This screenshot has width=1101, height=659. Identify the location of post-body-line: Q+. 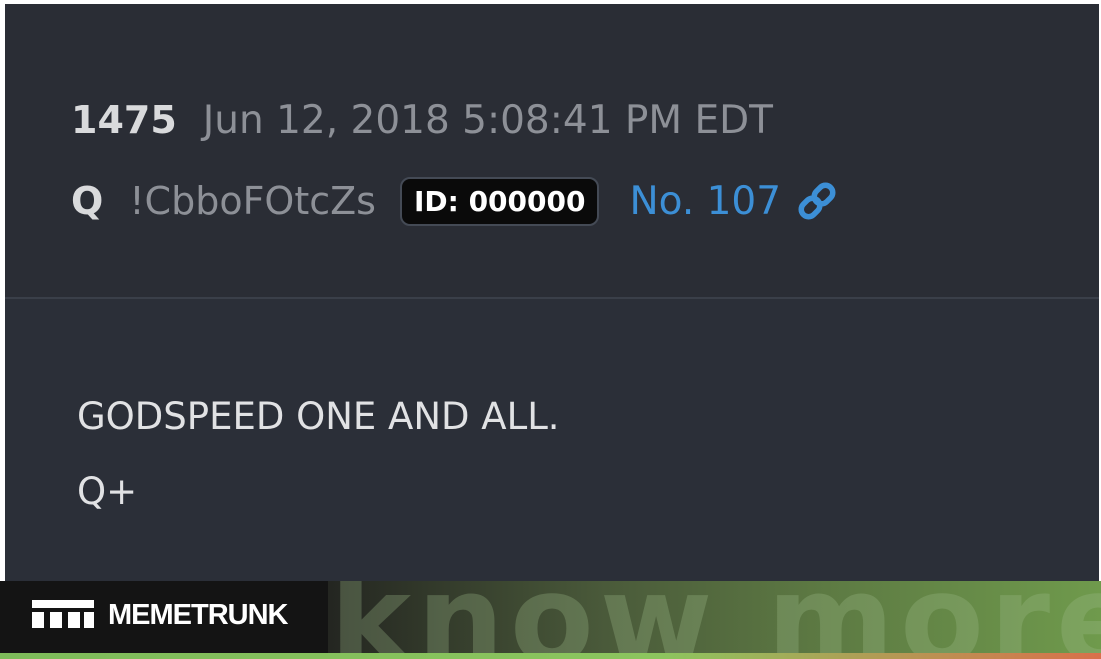
(107, 491).